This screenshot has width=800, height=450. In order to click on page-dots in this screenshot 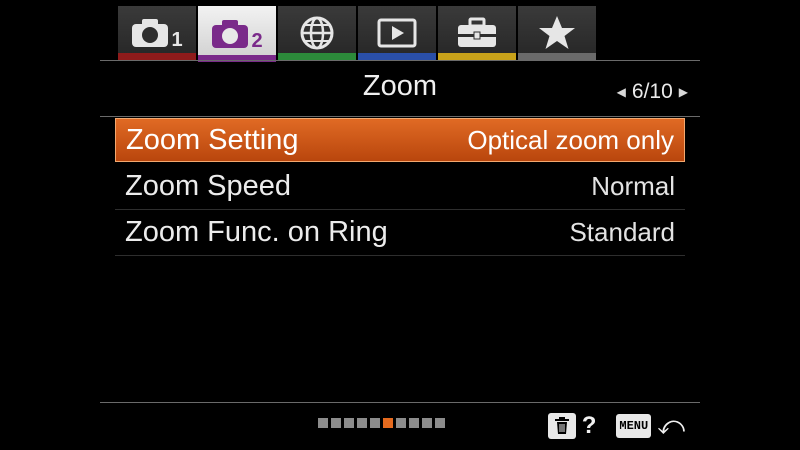, I will do `click(381, 423)`.